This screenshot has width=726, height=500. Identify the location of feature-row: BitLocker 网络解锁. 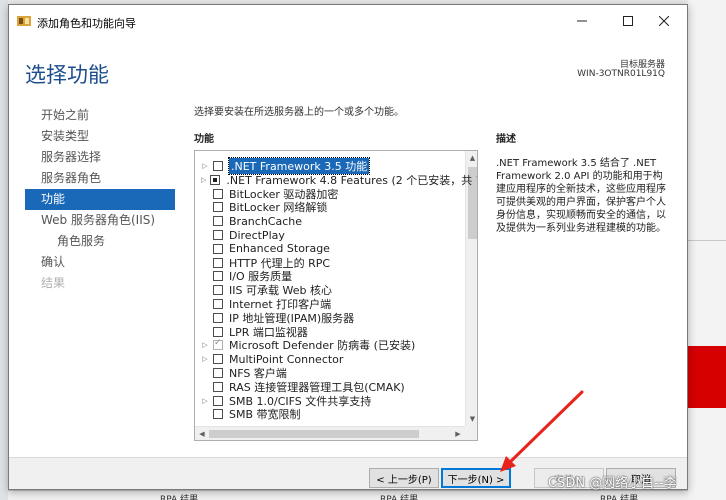
(330, 207).